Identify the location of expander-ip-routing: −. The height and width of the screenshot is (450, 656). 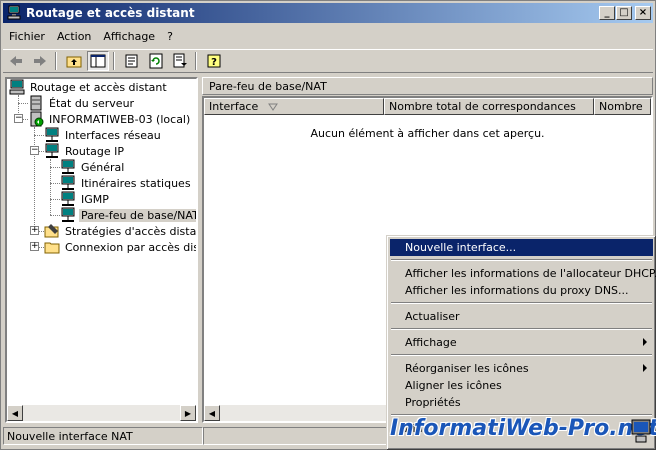
(34, 150).